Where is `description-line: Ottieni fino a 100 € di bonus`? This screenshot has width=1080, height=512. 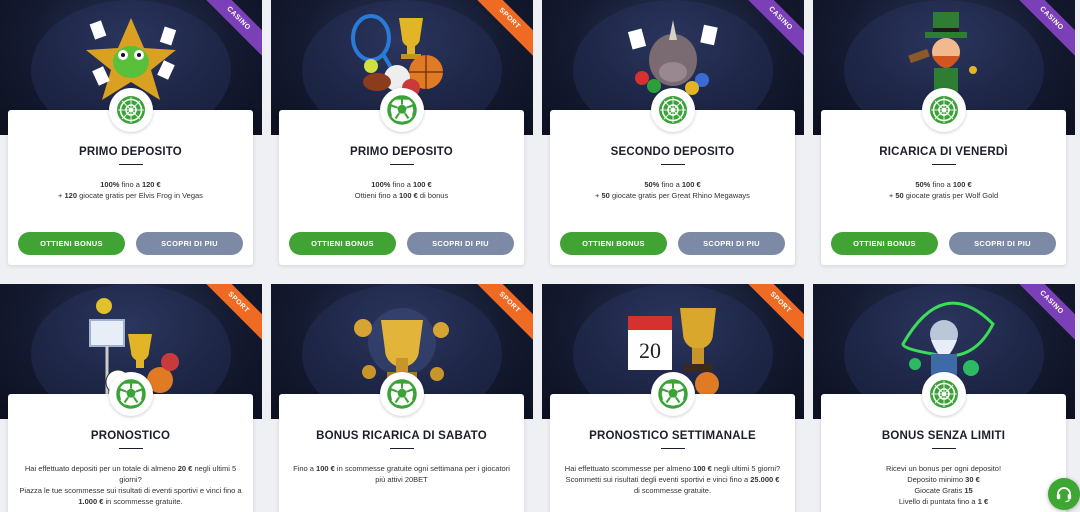
description-line: Ottieni fino a 100 € di bonus is located at coordinates (401, 195).